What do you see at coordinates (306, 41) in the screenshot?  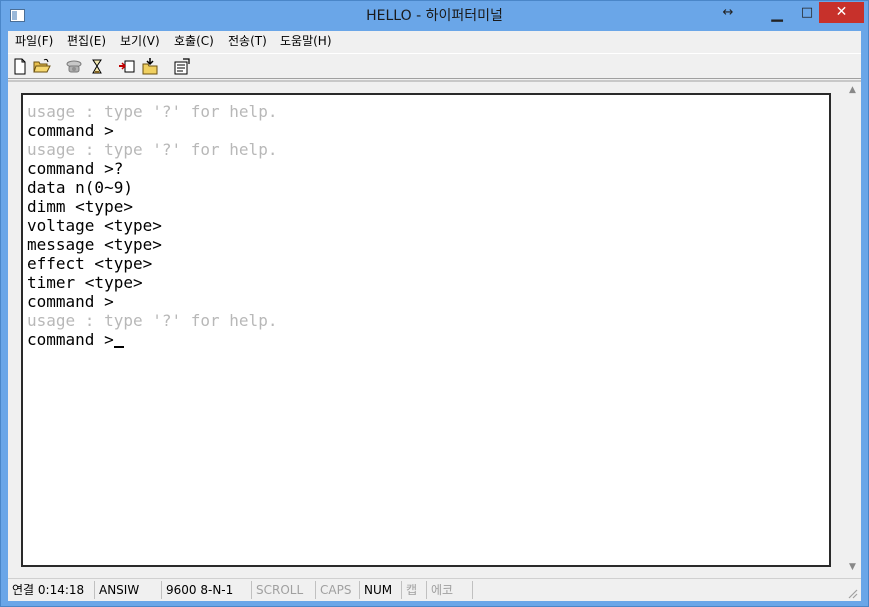 I see `menu-help: 도움말(H)` at bounding box center [306, 41].